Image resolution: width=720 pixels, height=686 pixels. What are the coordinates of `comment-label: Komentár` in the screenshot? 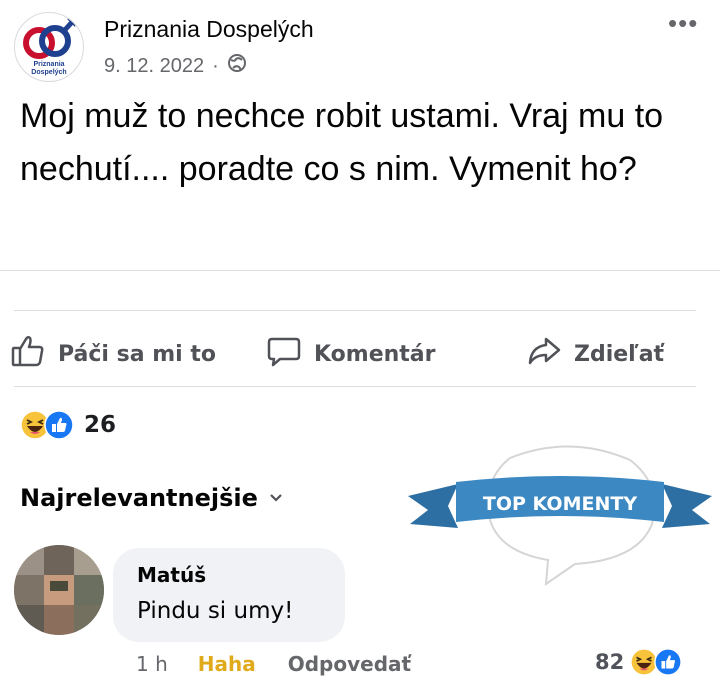 It's located at (375, 354).